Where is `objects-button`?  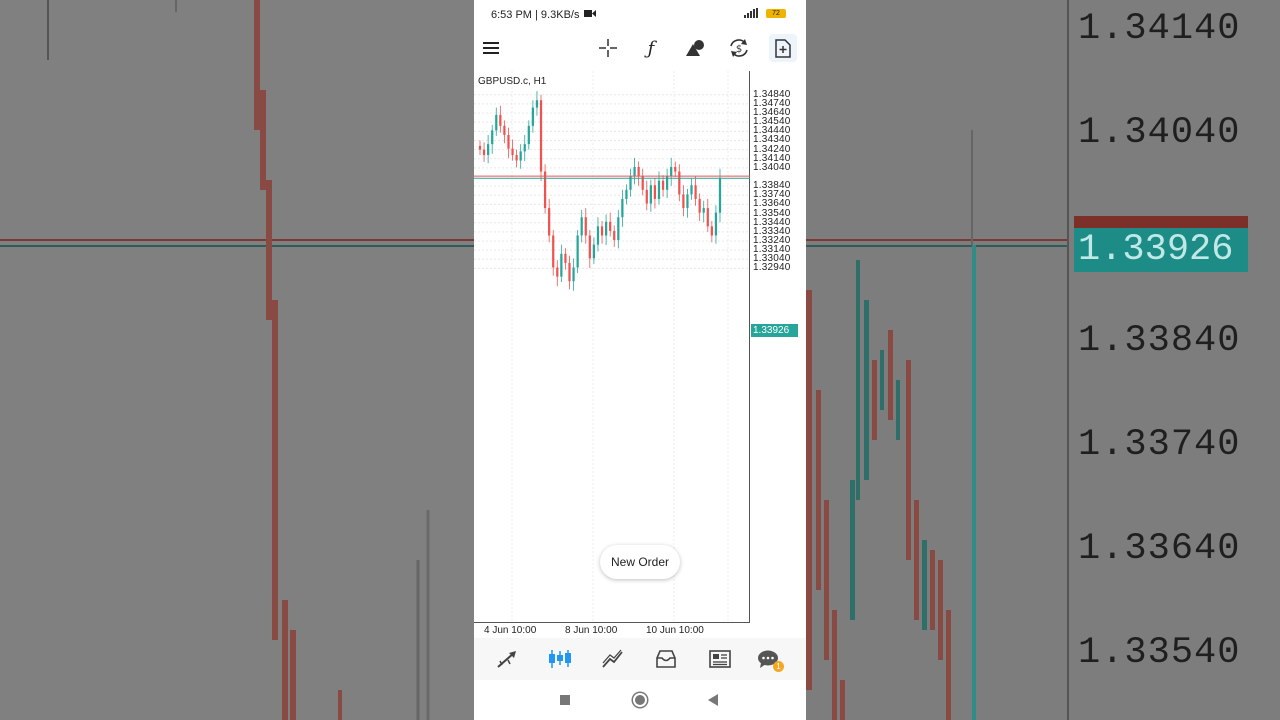
objects-button is located at coordinates (695, 48).